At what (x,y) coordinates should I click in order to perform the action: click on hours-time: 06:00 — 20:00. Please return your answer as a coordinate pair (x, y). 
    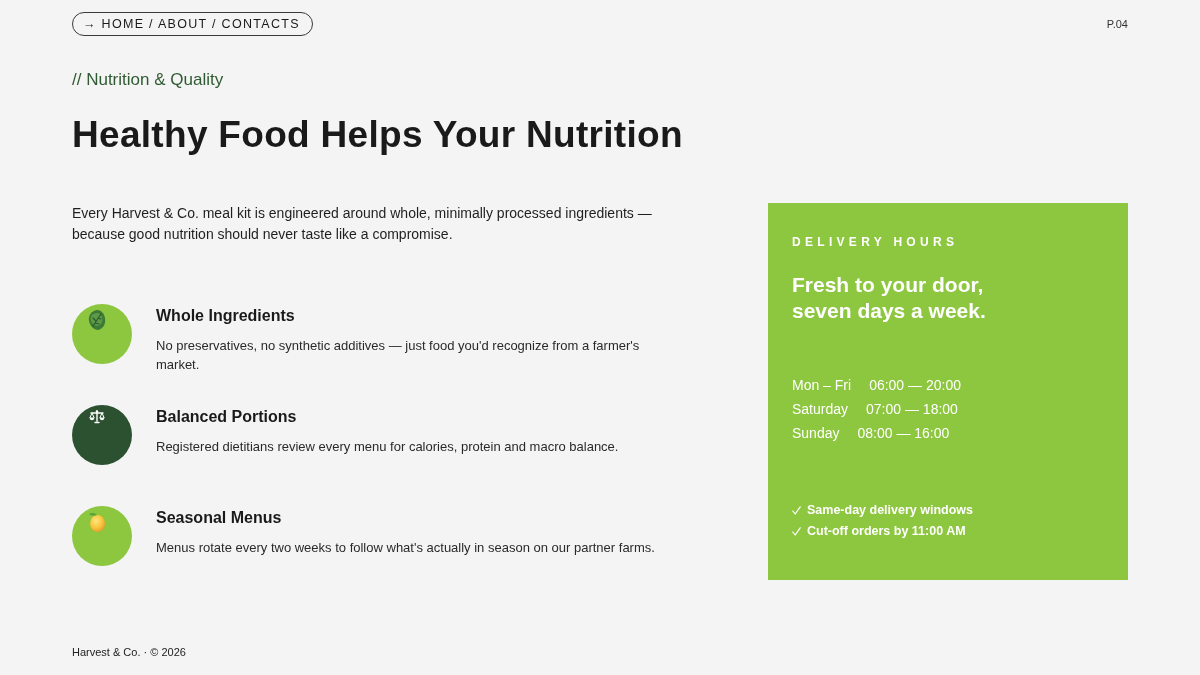
    Looking at the image, I should click on (915, 385).